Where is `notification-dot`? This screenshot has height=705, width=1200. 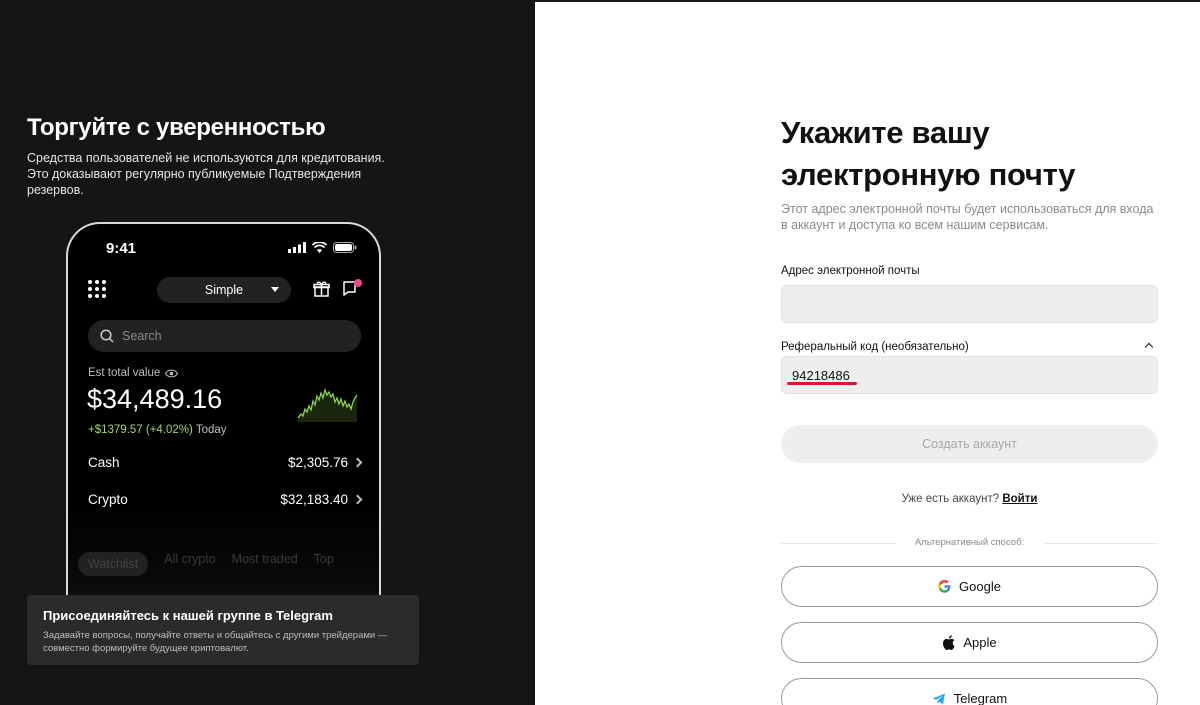
notification-dot is located at coordinates (358, 283).